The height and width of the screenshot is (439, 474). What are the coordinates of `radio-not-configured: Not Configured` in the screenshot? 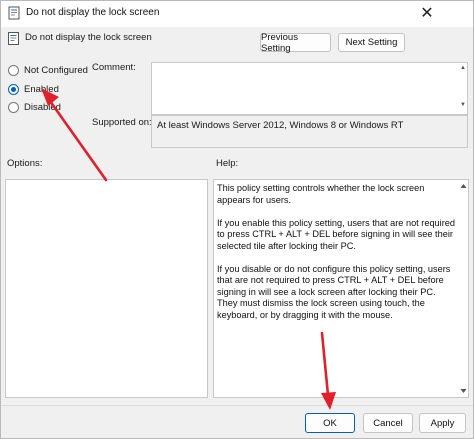 It's located at (48, 70).